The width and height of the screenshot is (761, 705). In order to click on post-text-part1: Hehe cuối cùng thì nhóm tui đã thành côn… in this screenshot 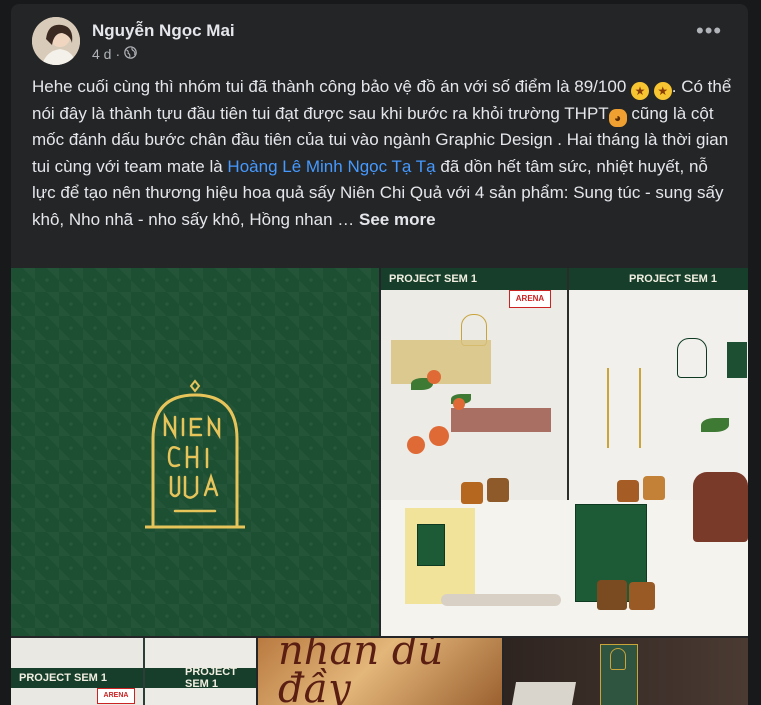, I will do `click(329, 86)`.